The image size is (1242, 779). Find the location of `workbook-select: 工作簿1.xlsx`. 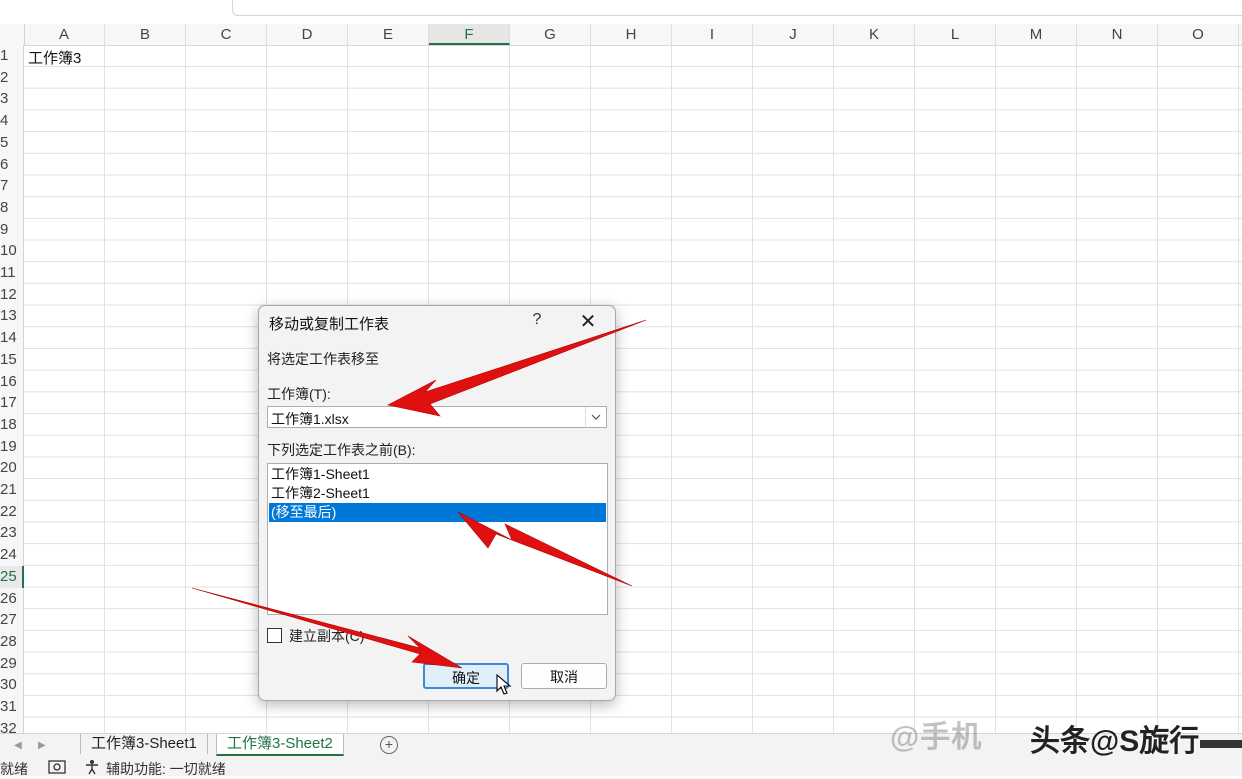

workbook-select: 工作簿1.xlsx is located at coordinates (437, 417).